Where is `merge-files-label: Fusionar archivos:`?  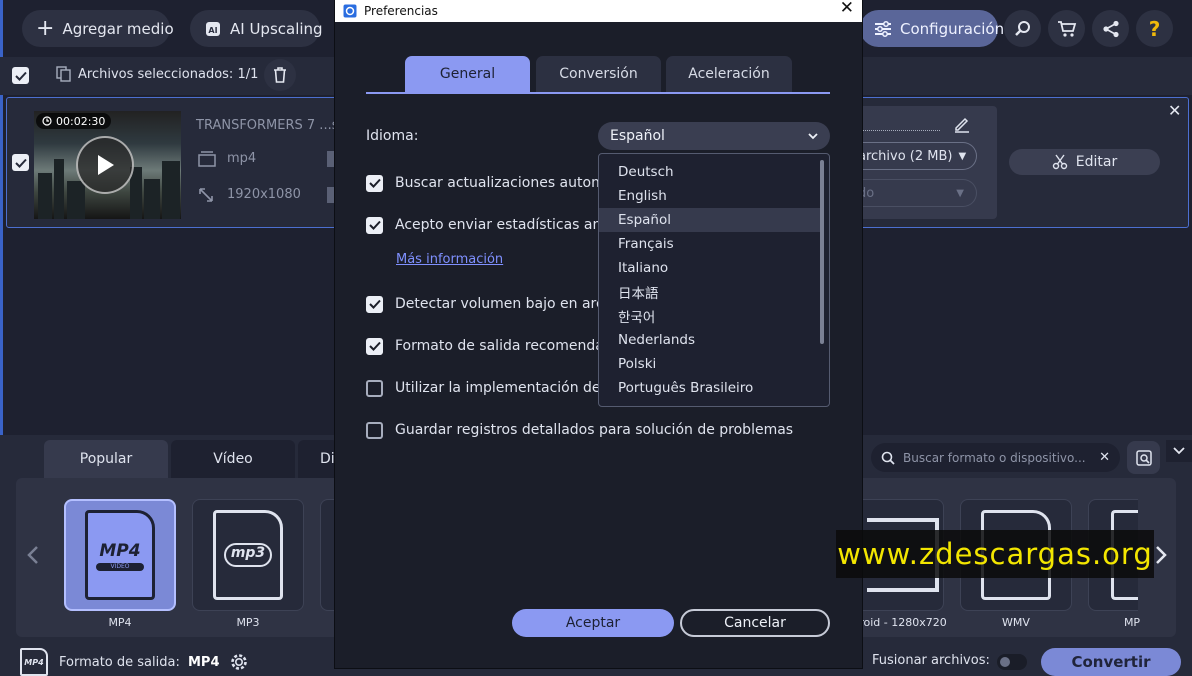
merge-files-label: Fusionar archivos: is located at coordinates (931, 660).